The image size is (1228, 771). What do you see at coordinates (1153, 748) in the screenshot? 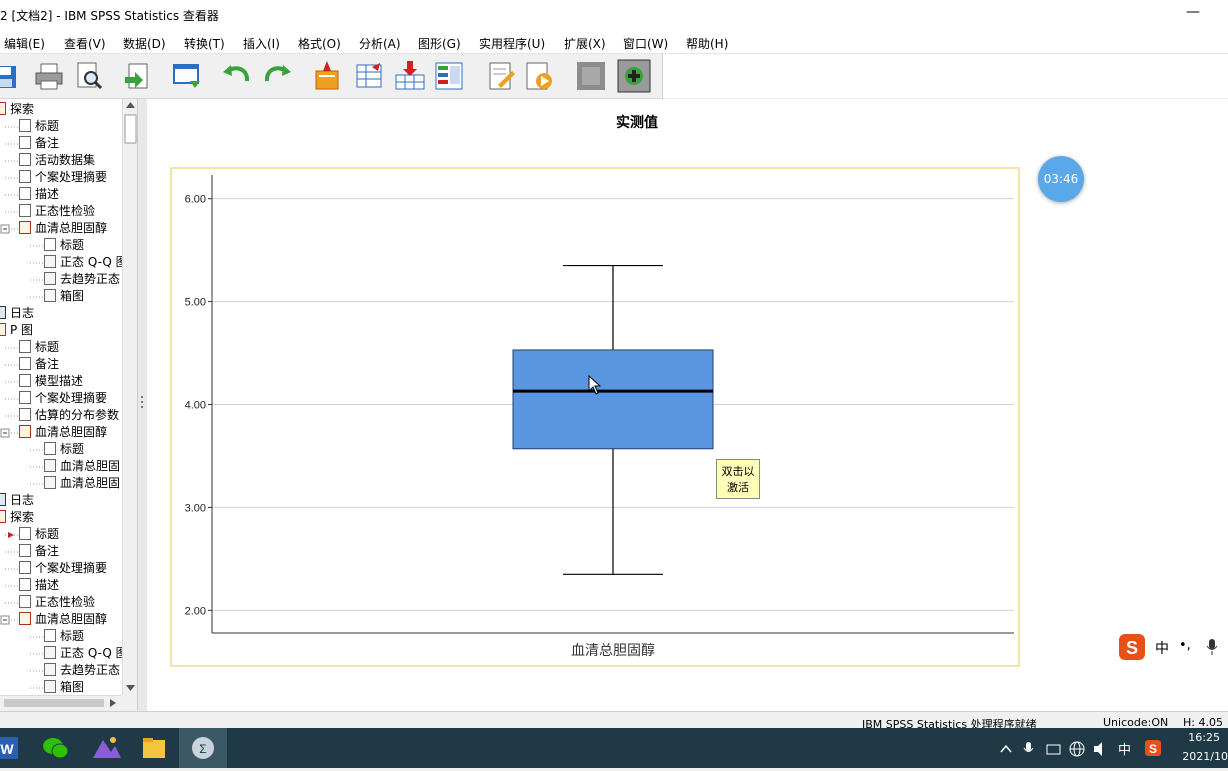
I see `sogou-tray-icon: S` at bounding box center [1153, 748].